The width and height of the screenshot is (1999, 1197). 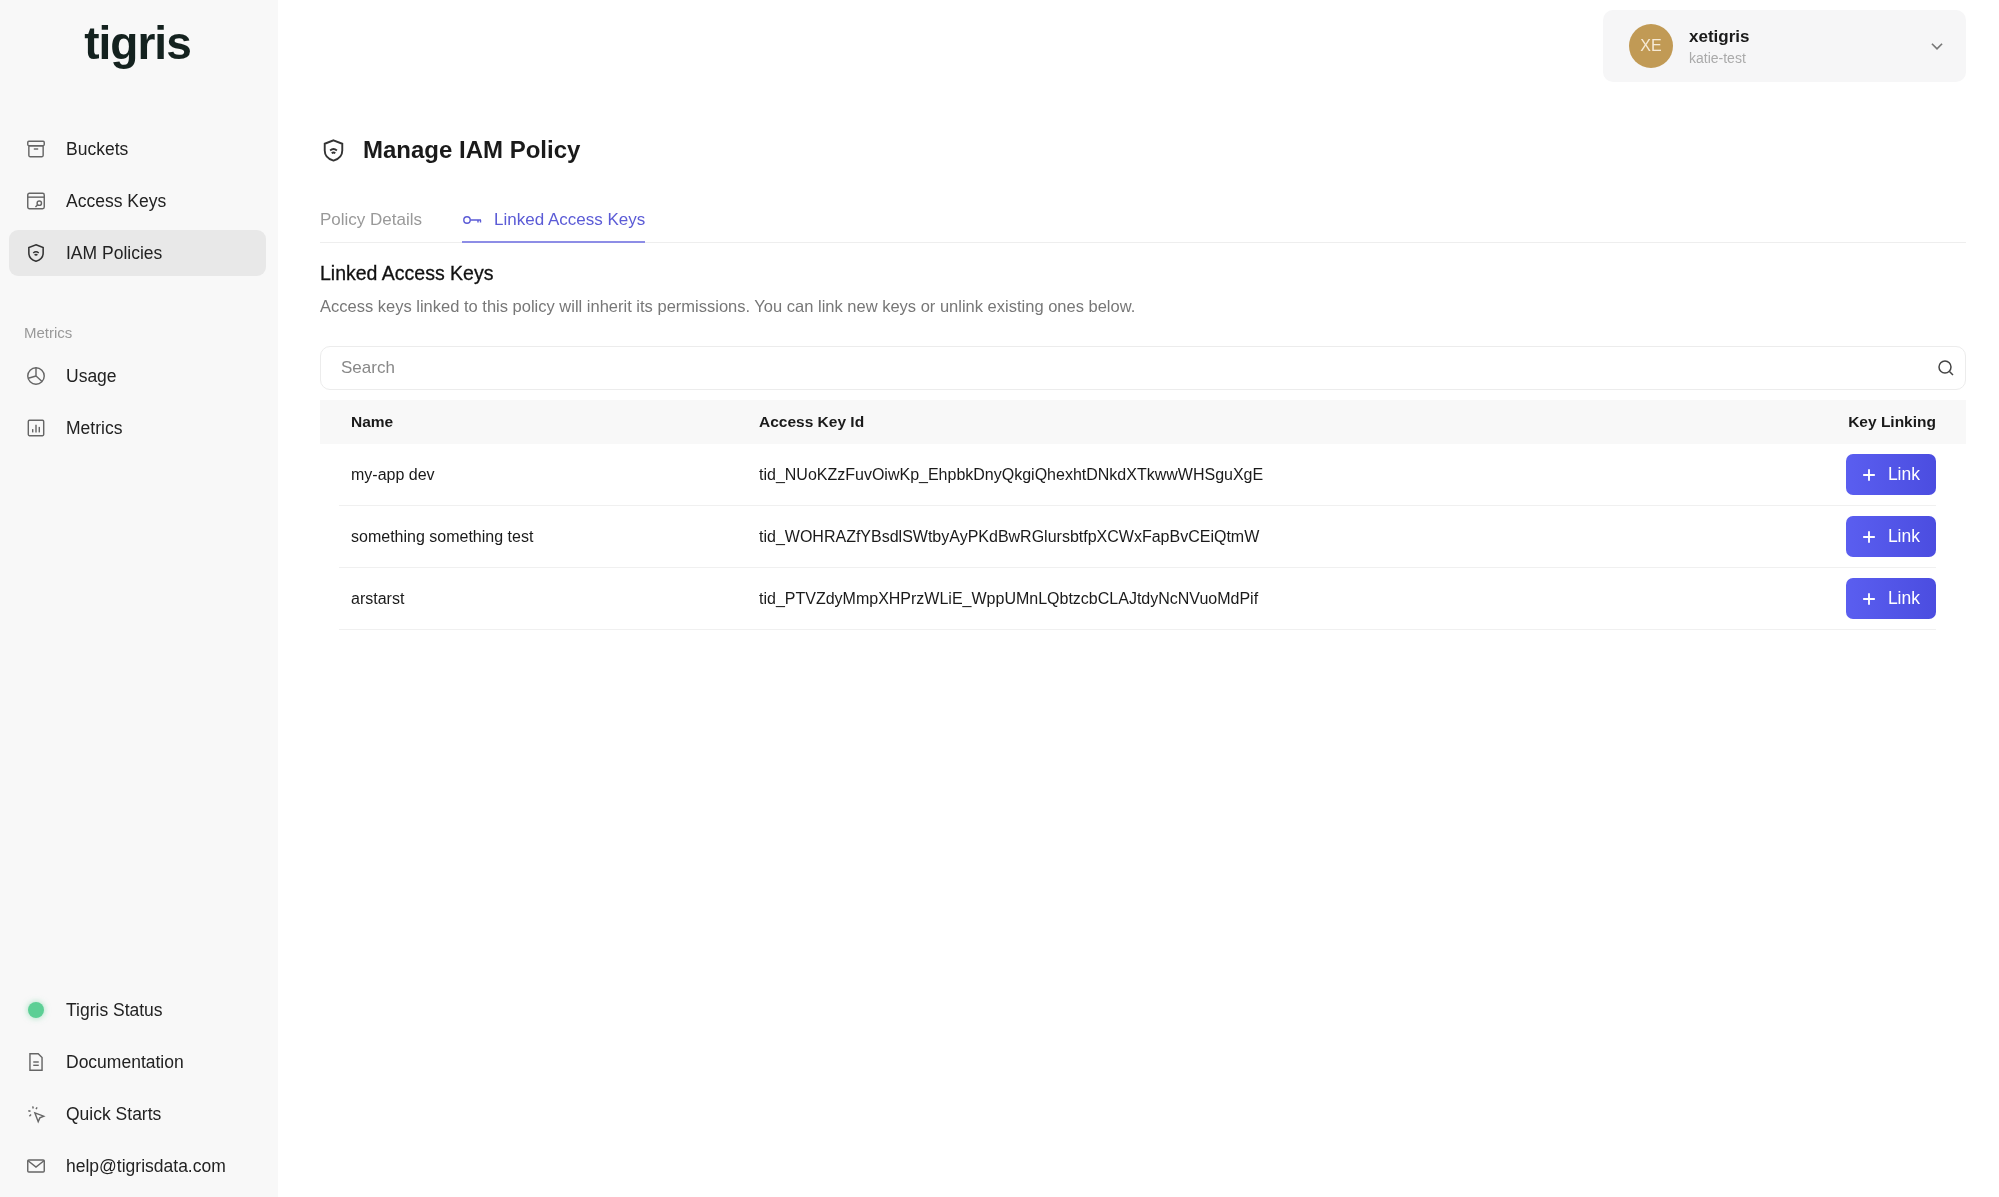 What do you see at coordinates (1718, 57) in the screenshot?
I see `org-name: katie-test` at bounding box center [1718, 57].